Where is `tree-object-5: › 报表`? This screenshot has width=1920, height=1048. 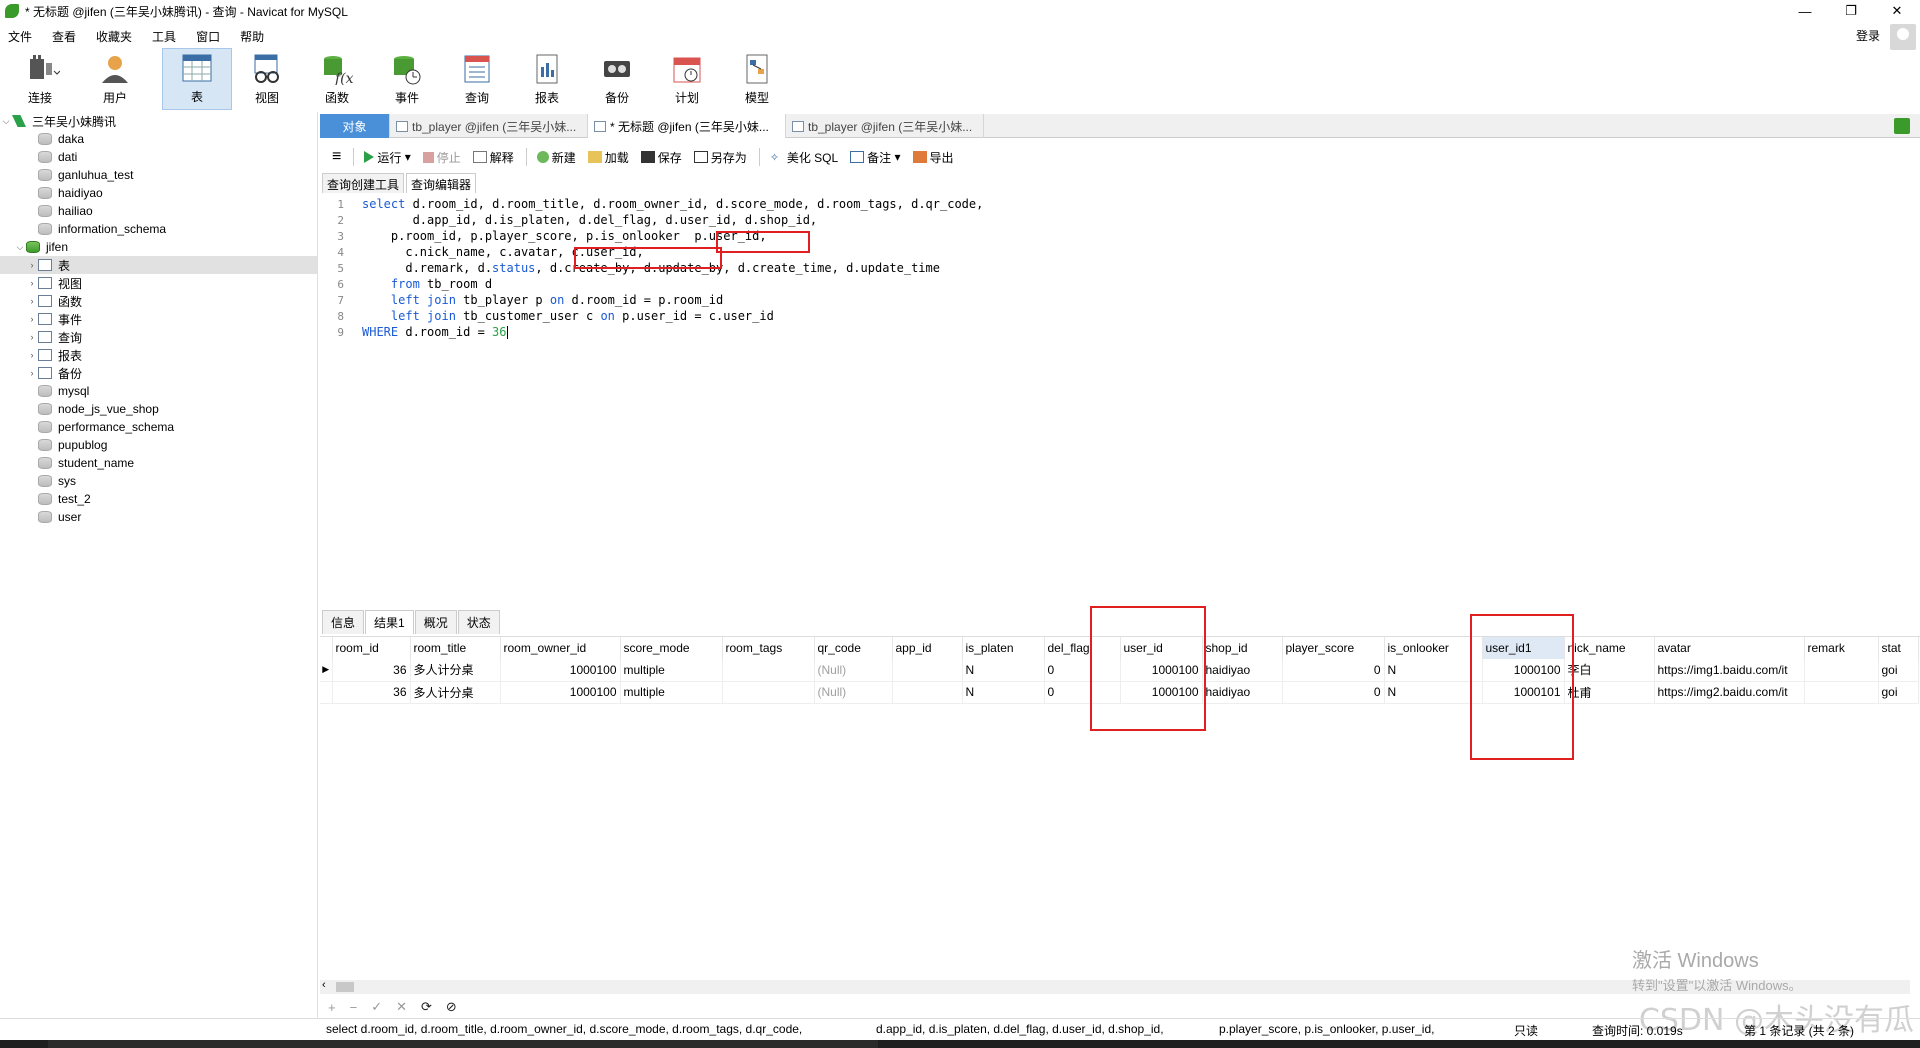 tree-object-5: › 报表 is located at coordinates (158, 355).